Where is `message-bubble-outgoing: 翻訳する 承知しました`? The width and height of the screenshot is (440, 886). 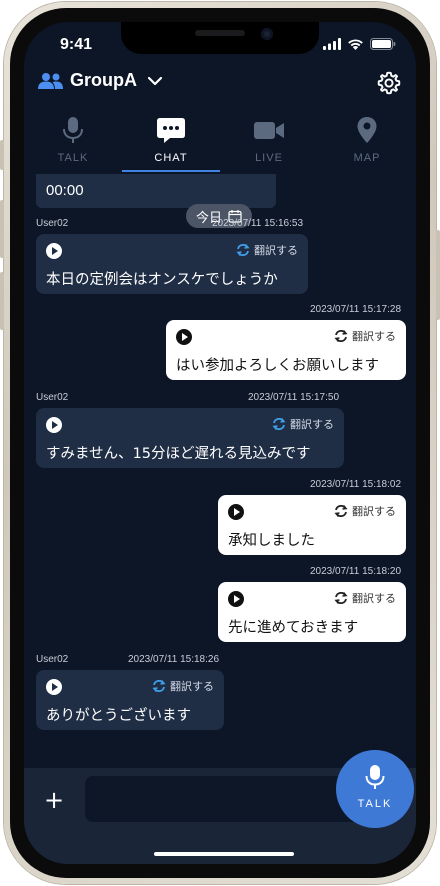 message-bubble-outgoing: 翻訳する 承知しました is located at coordinates (312, 525).